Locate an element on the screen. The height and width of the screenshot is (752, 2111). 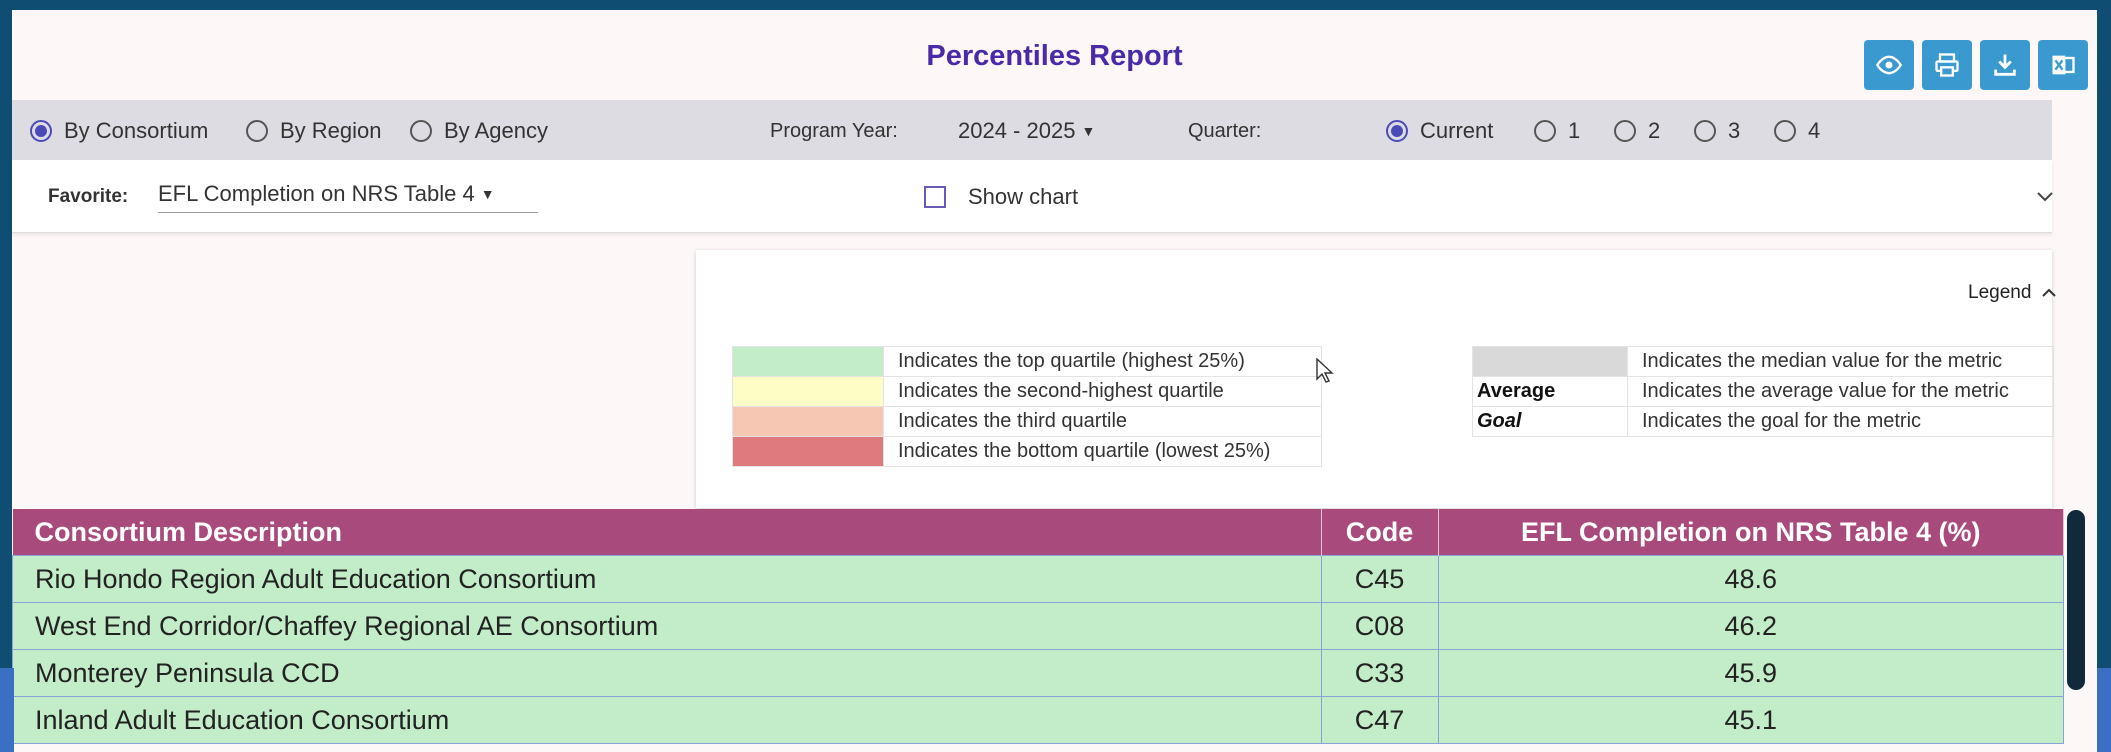
preview-button is located at coordinates (1889, 65).